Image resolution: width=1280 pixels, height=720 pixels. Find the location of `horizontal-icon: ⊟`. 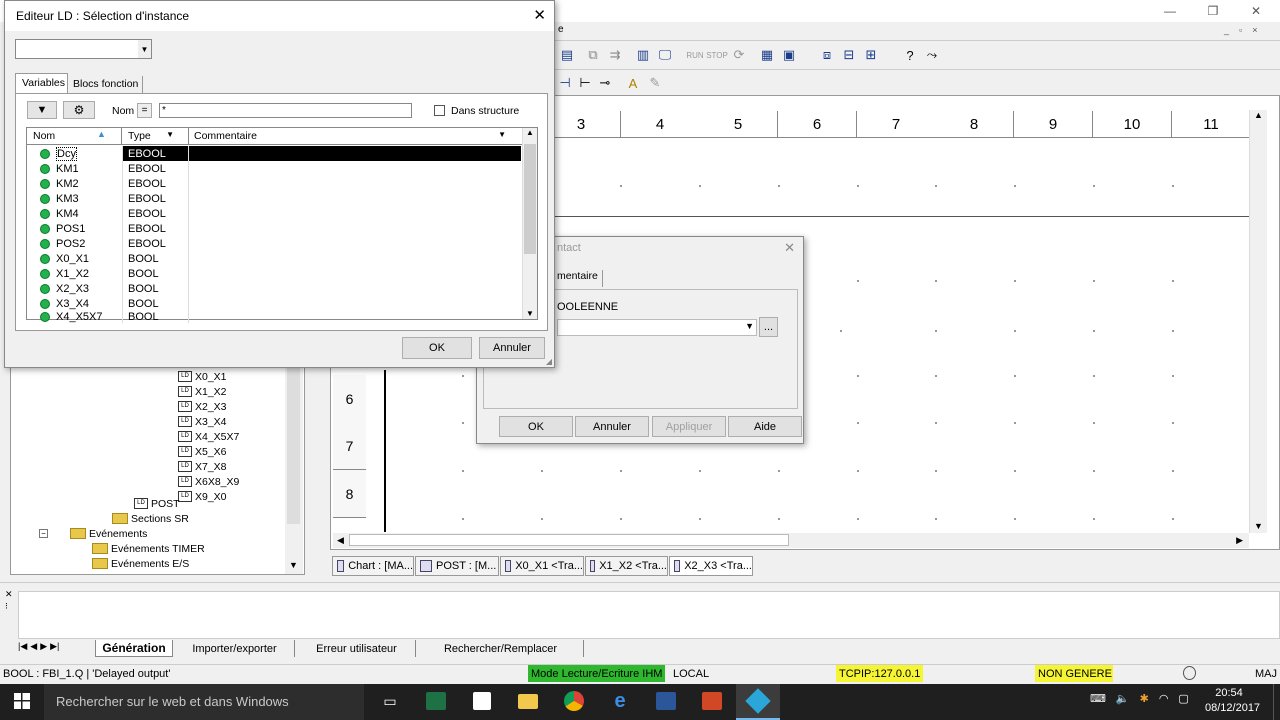

horizontal-icon: ⊟ is located at coordinates (849, 55).